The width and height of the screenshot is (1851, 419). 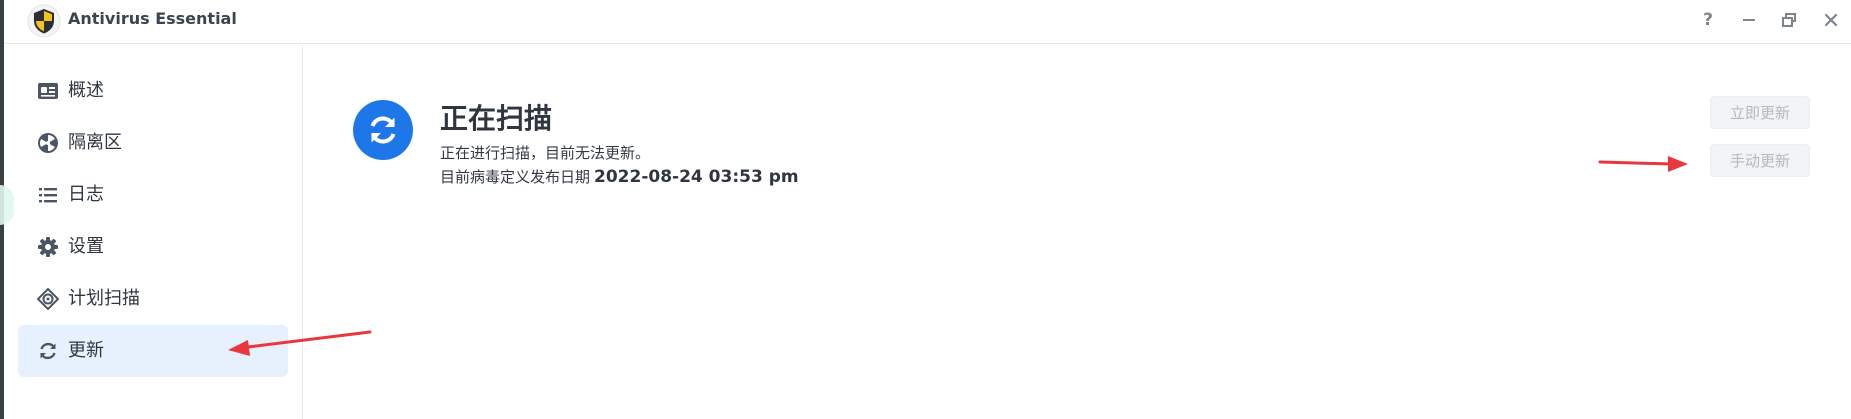 What do you see at coordinates (153, 299) in the screenshot?
I see `sidebar-item-scheduled-scan: 计划扫描` at bounding box center [153, 299].